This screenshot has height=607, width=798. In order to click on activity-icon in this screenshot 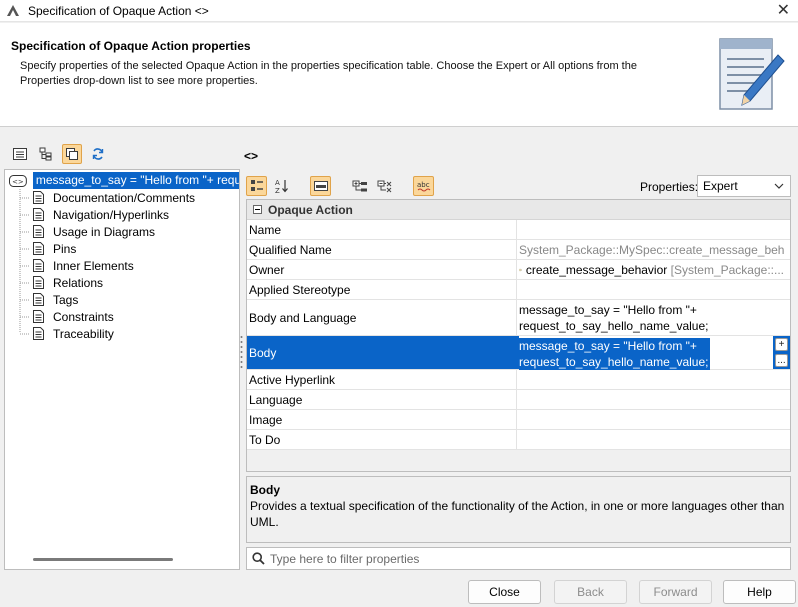, I will do `click(520, 269)`.